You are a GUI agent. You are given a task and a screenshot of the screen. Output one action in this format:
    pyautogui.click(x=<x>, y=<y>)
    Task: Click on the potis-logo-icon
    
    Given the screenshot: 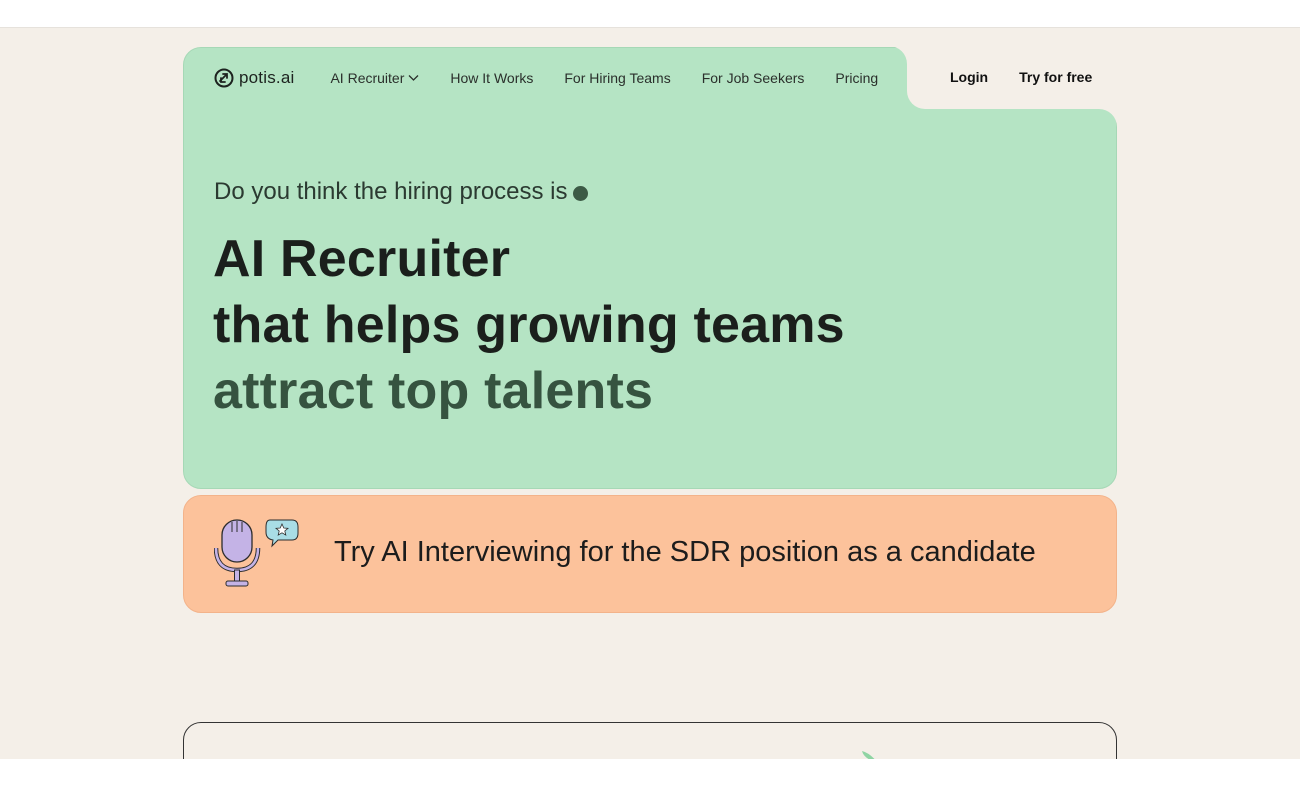 What is the action you would take?
    pyautogui.click(x=224, y=78)
    